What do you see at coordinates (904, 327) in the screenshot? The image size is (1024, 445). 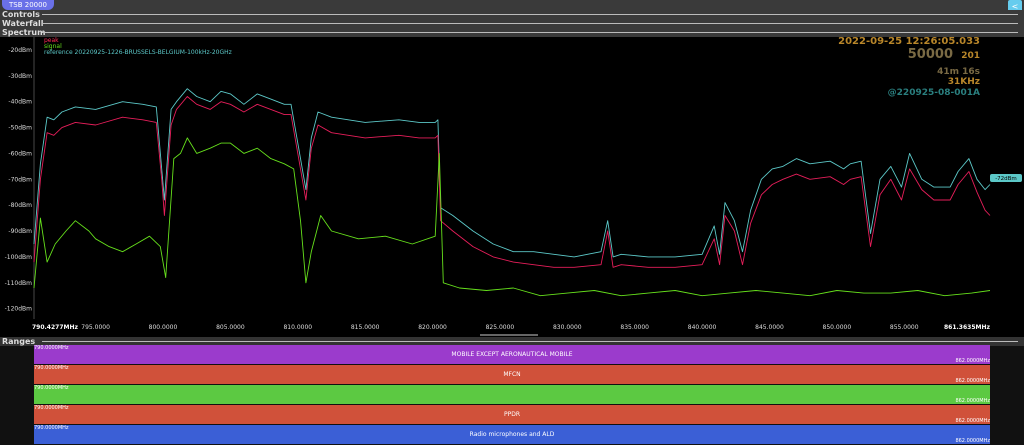 I see `x-tick-label: 855.0000` at bounding box center [904, 327].